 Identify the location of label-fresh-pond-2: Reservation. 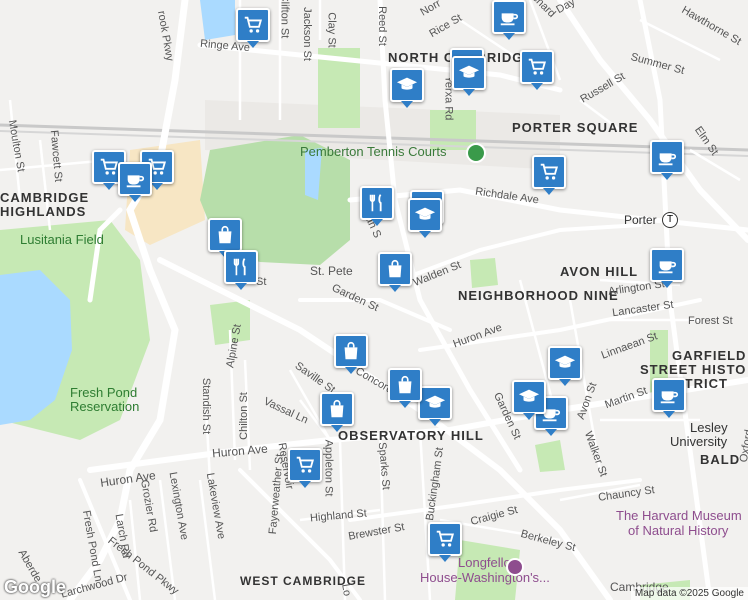
(105, 406).